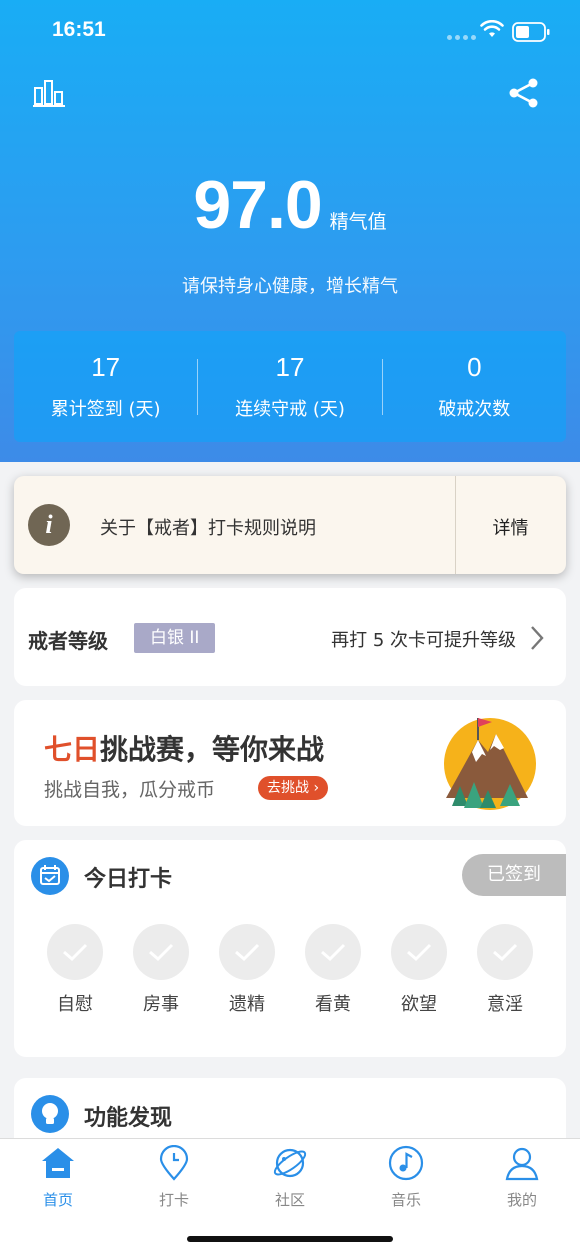 The image size is (580, 1255). Describe the element at coordinates (289, 1200) in the screenshot. I see `tab-label: 社区` at that location.